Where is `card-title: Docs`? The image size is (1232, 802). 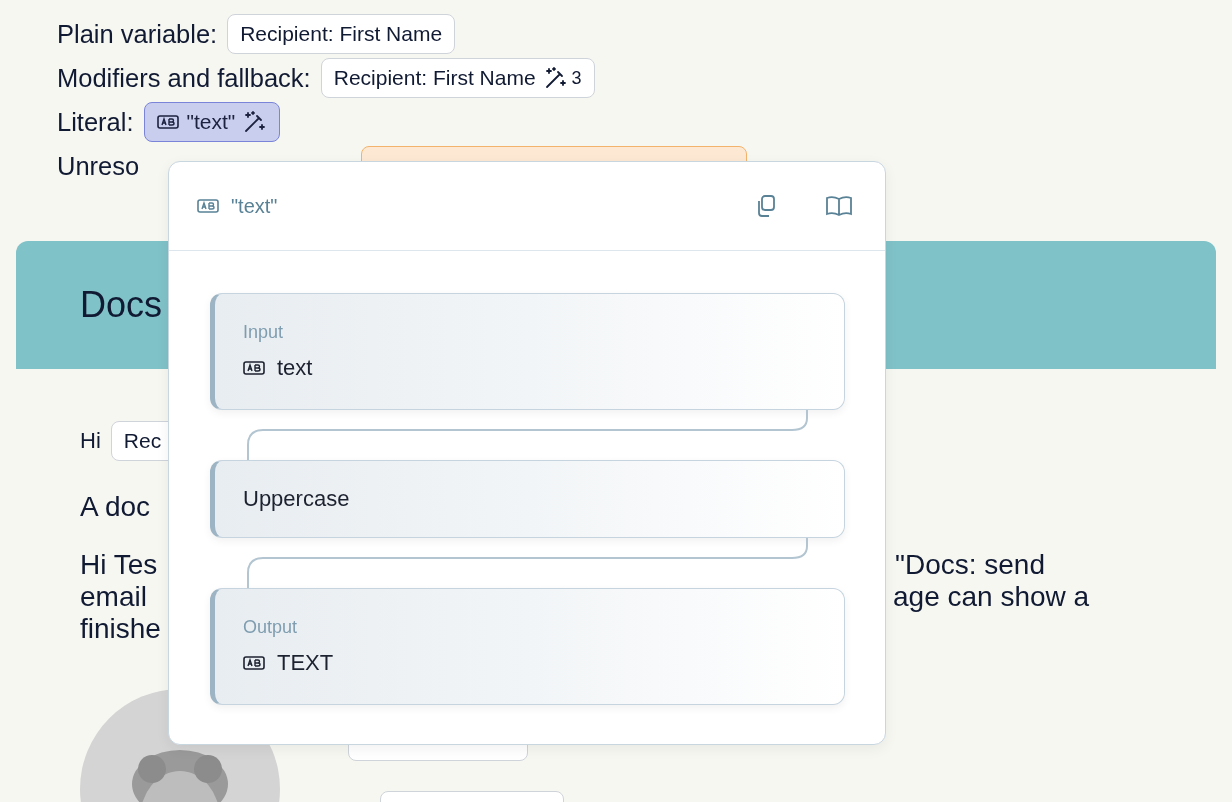
card-title: Docs is located at coordinates (121, 305).